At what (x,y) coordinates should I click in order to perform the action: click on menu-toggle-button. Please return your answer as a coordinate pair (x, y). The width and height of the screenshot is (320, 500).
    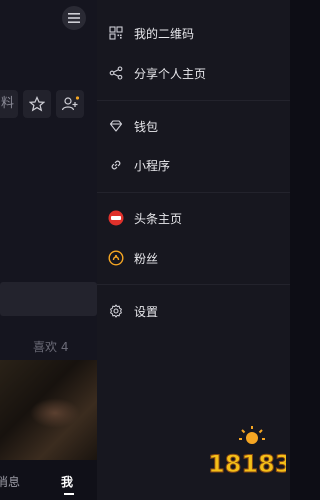
    Looking at the image, I should click on (74, 18).